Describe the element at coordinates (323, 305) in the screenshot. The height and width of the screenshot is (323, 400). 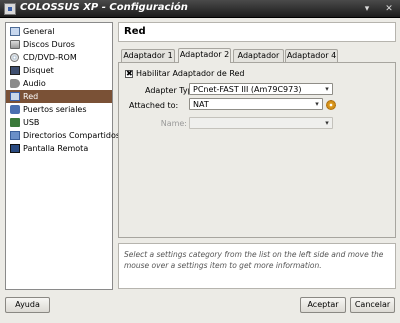
I see `ok-button: Aceptar` at that location.